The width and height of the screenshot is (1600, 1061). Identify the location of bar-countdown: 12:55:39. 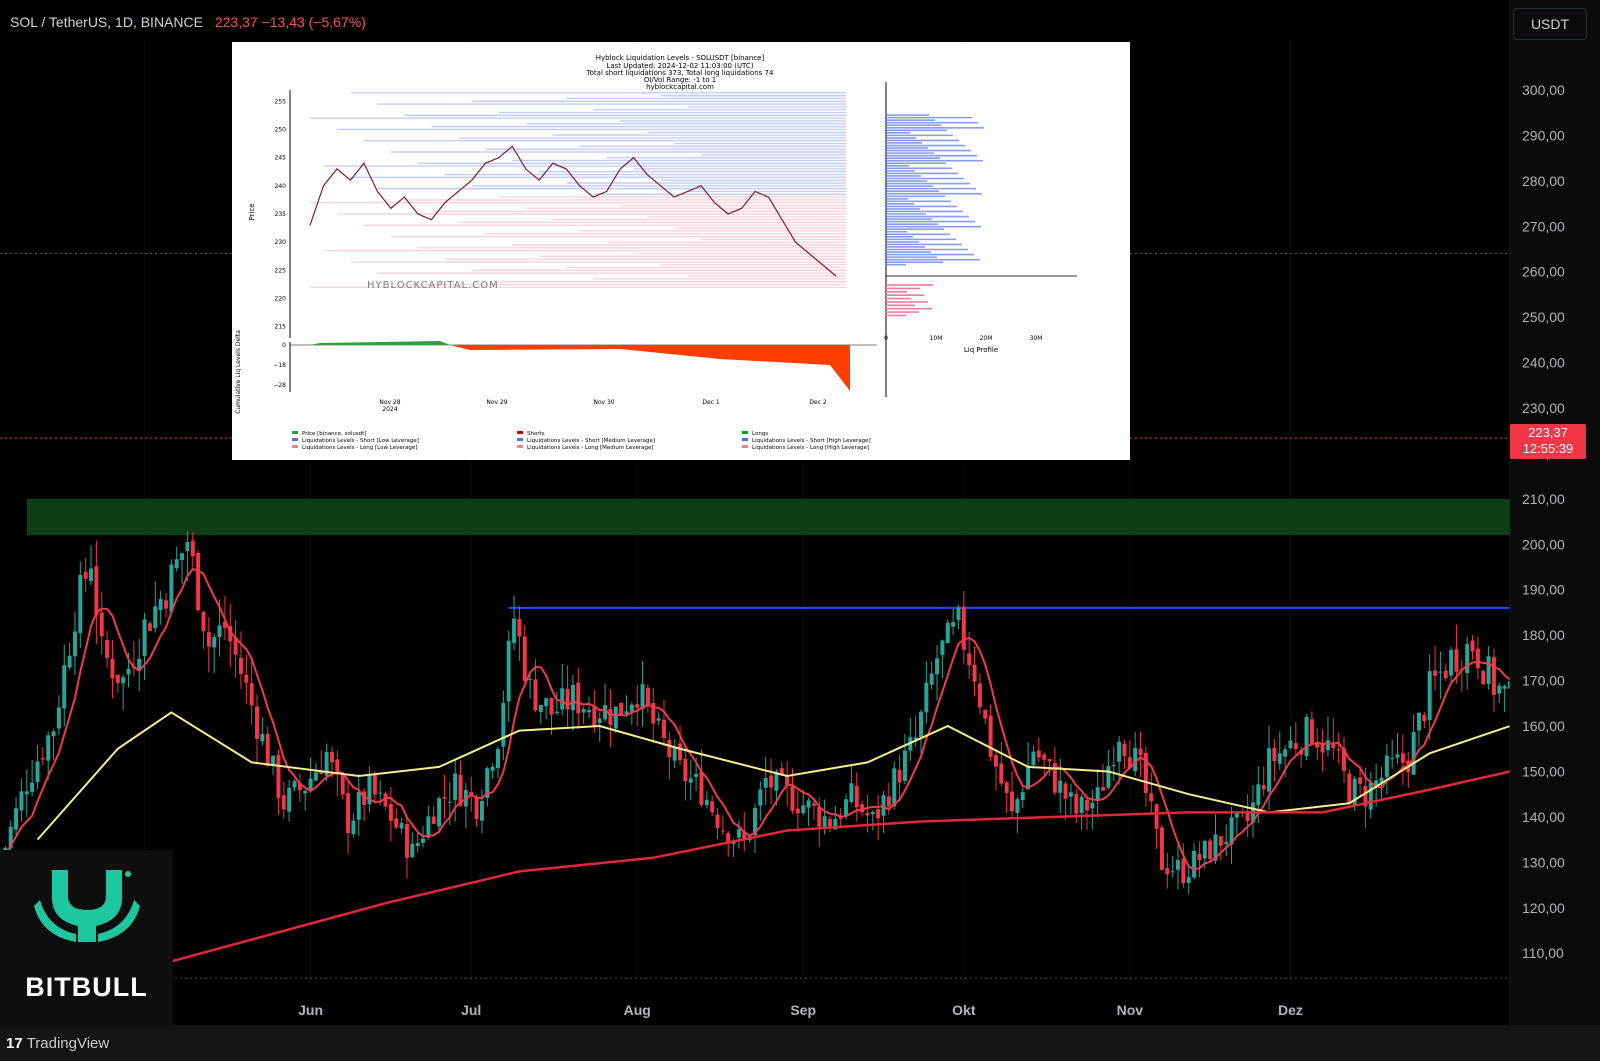
(1548, 448).